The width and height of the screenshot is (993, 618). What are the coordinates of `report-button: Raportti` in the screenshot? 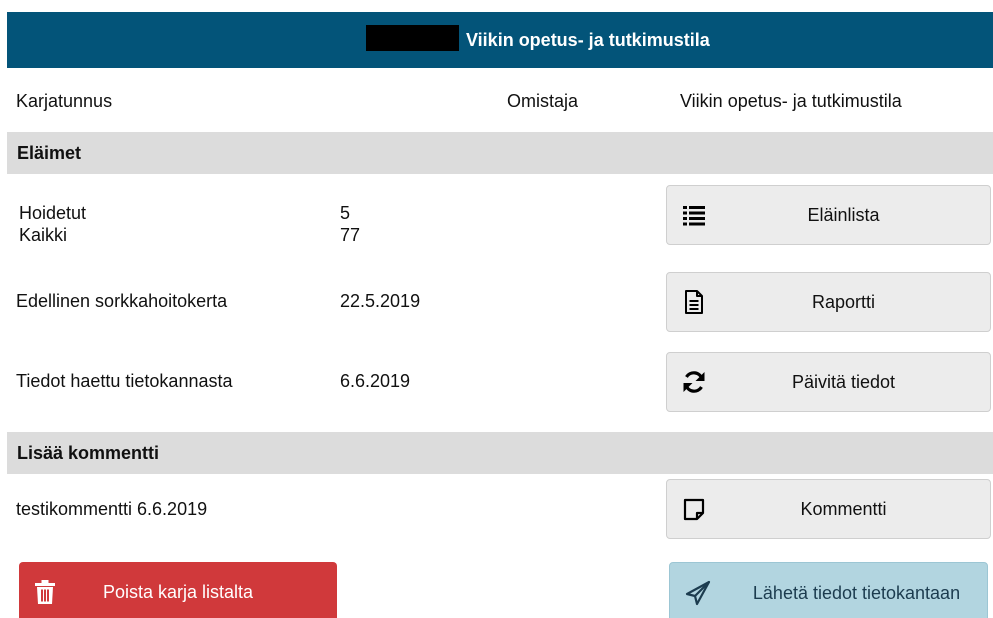 It's located at (828, 302).